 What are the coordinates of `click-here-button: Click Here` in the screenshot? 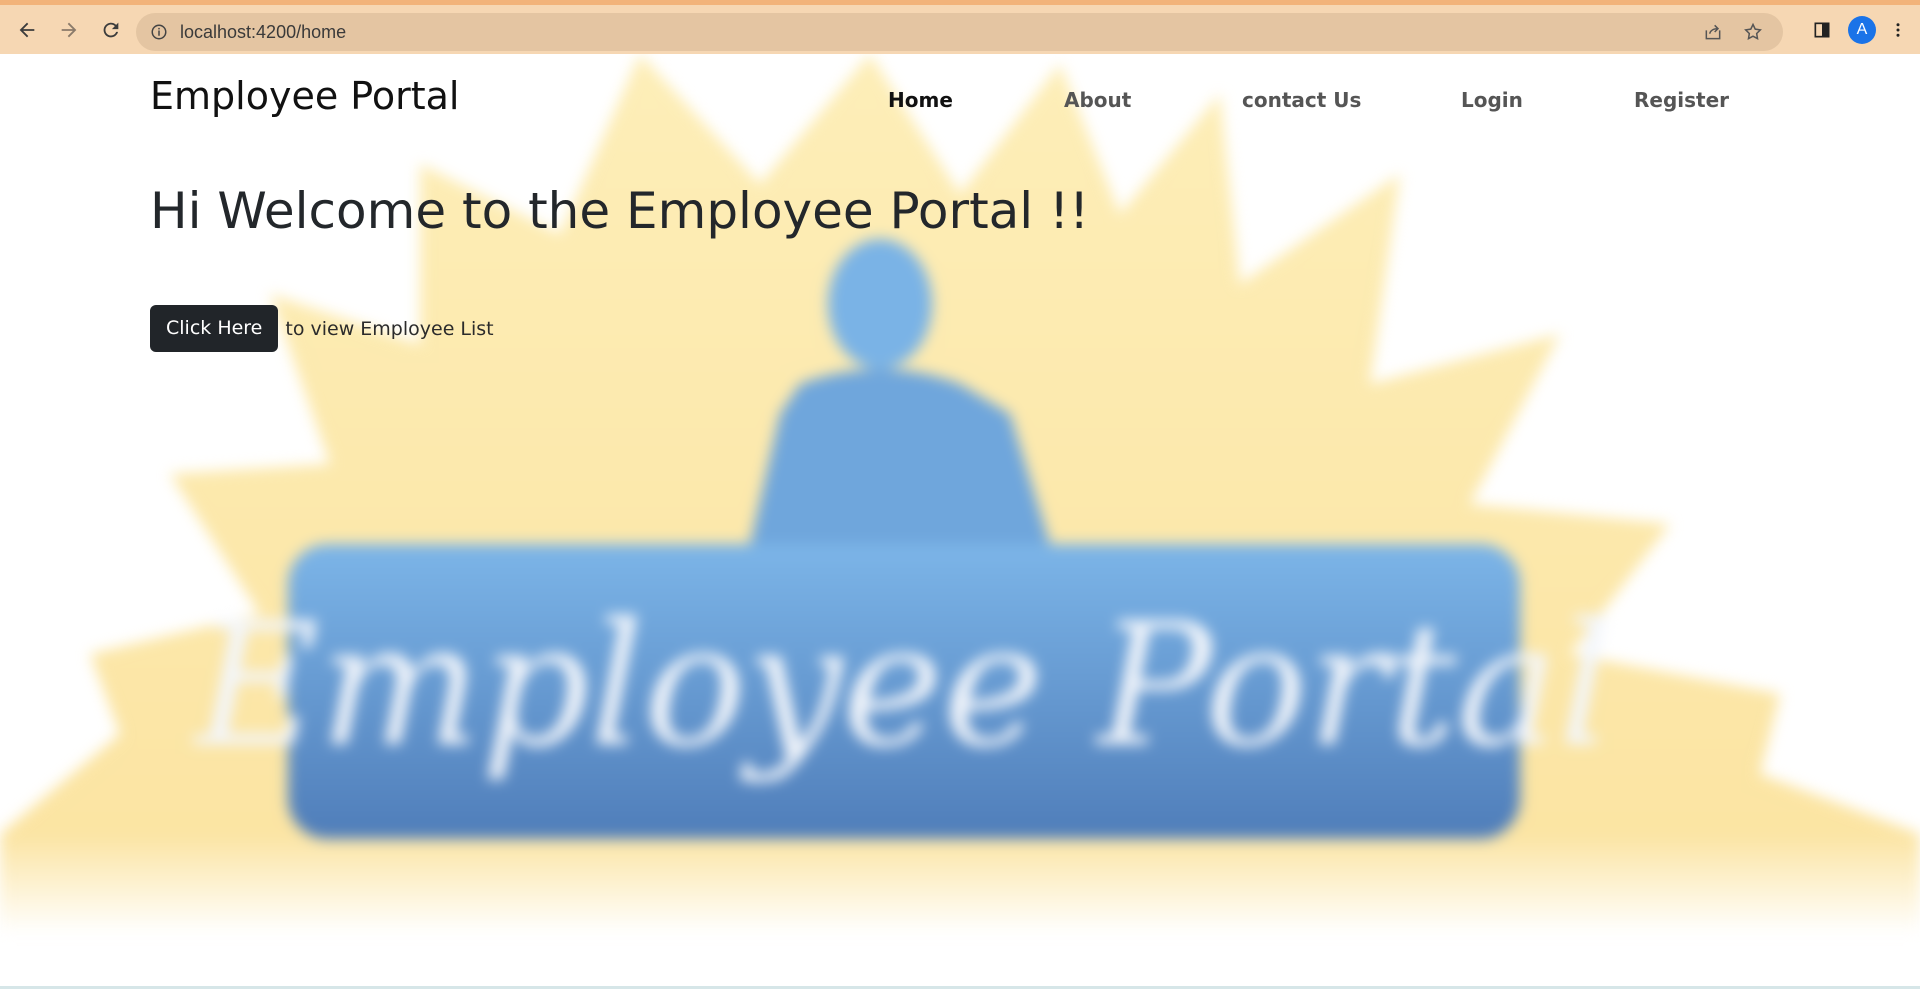 It's located at (214, 328).